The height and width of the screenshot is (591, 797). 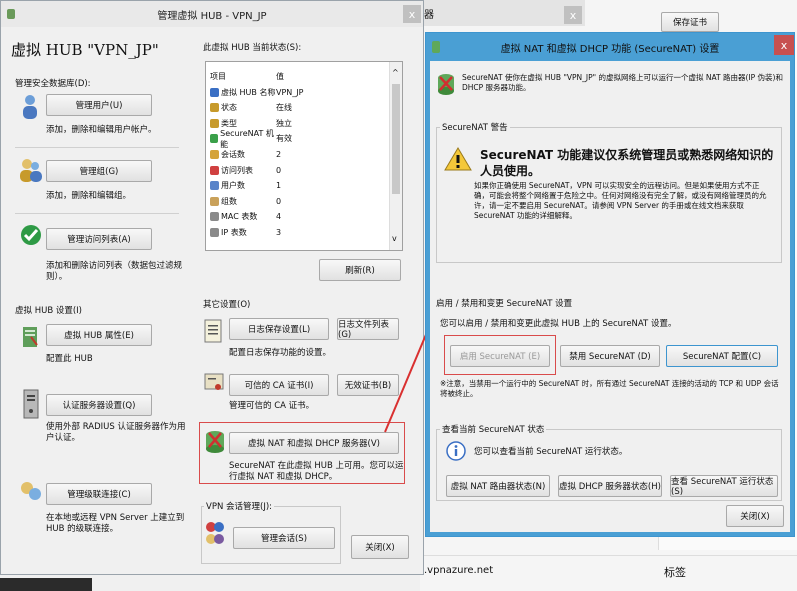 What do you see at coordinates (610, 356) in the screenshot?
I see `disable-securenat-button: 禁用 SecureNAT (D)` at bounding box center [610, 356].